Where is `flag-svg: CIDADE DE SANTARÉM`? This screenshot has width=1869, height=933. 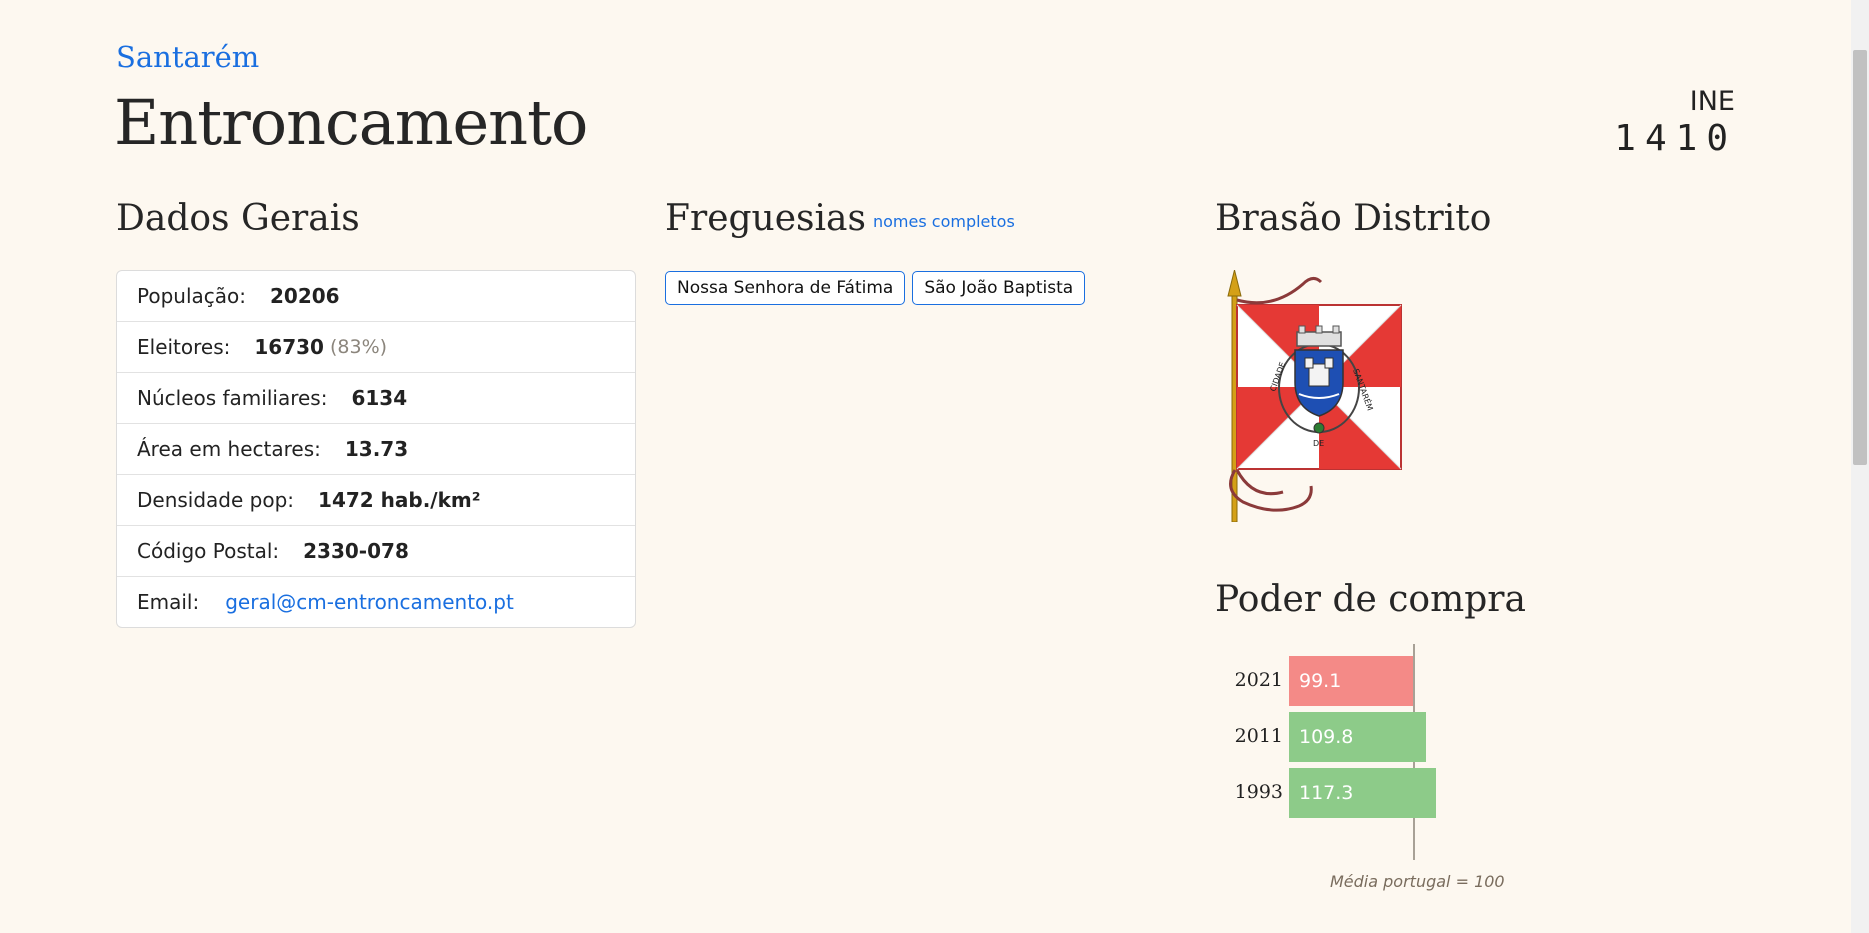
flag-svg: CIDADE DE SANTARÉM is located at coordinates (1314, 396).